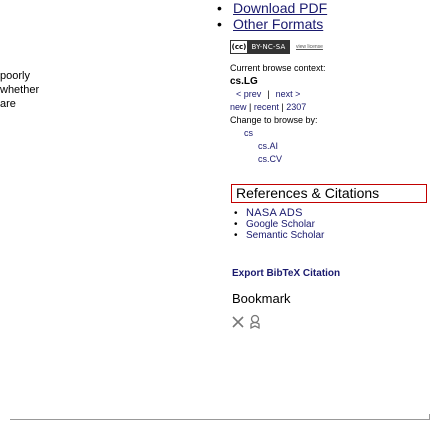  I want to click on semantic-scholar-link: Semantic Scholar, so click(285, 235).